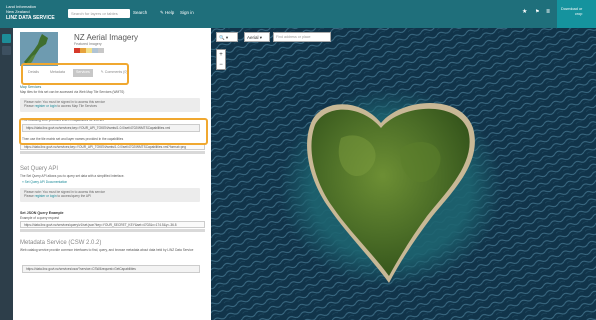 Image resolution: width=596 pixels, height=320 pixels. What do you see at coordinates (18, 11) in the screenshot?
I see `org-name-line2: New Zealand` at bounding box center [18, 11].